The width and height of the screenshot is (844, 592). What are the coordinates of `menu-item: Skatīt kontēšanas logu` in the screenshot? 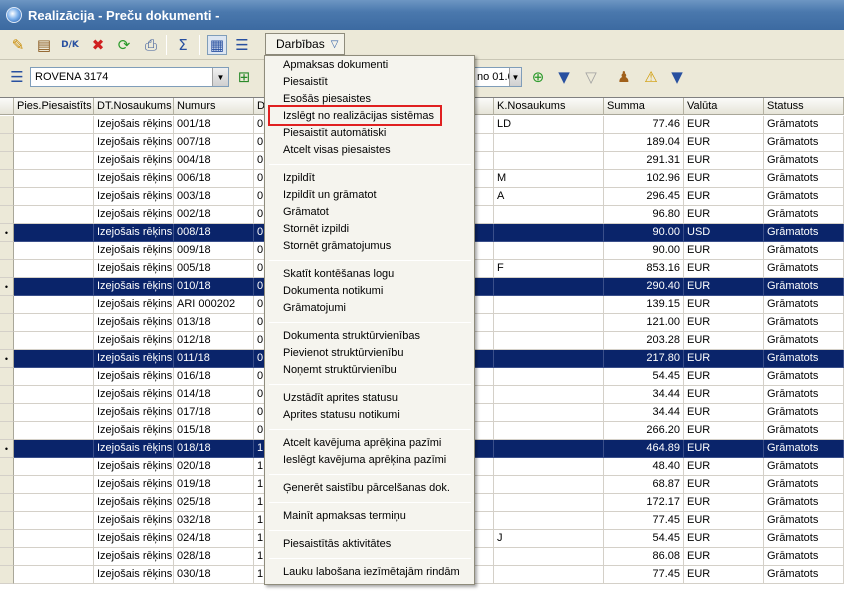 It's located at (338, 274).